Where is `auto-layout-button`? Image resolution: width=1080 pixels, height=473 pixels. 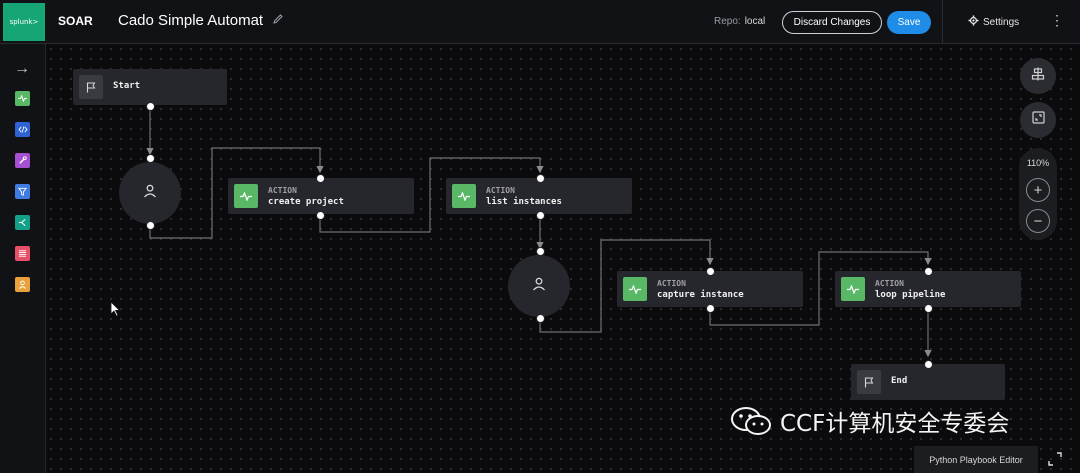
auto-layout-button is located at coordinates (1038, 76).